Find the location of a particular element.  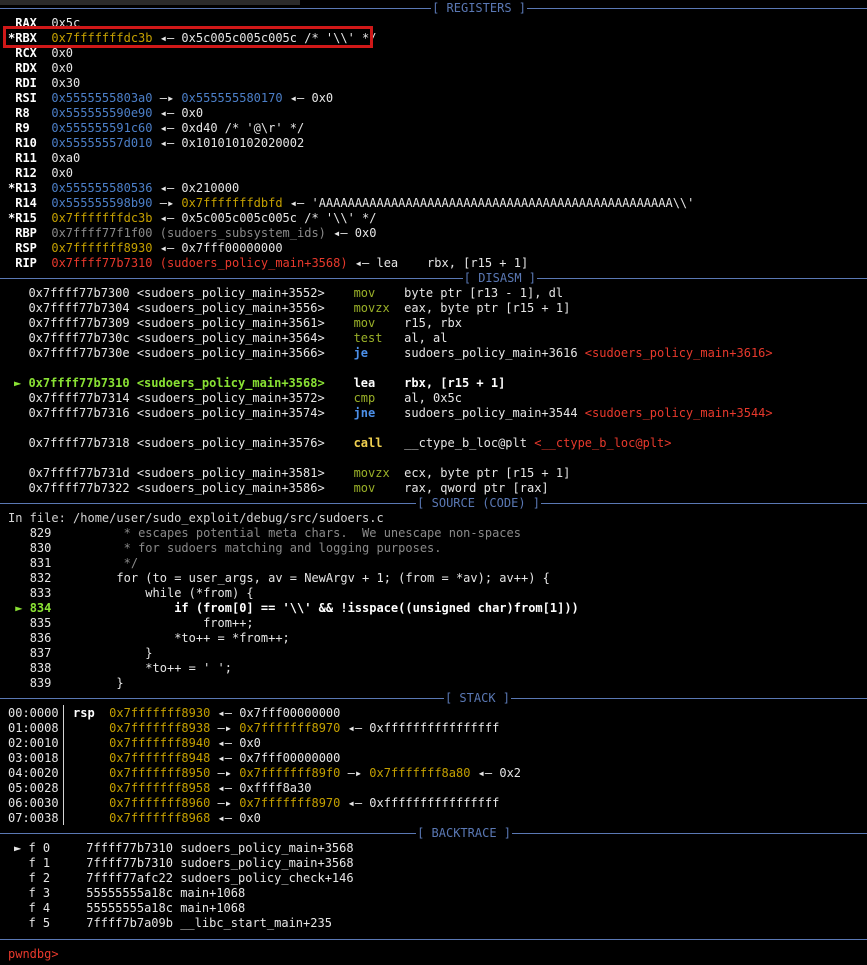

disasm-symbol: <sudoers_policy_main+3561> is located at coordinates (245, 323).